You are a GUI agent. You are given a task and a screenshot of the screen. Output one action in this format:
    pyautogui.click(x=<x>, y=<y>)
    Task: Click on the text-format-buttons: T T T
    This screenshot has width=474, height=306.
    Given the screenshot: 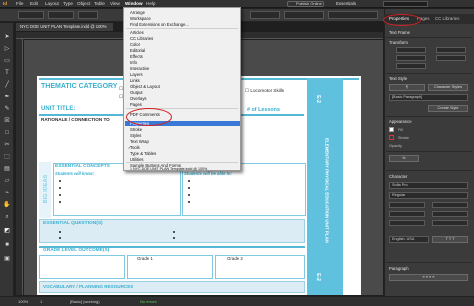 What is the action you would take?
    pyautogui.click(x=450, y=239)
    